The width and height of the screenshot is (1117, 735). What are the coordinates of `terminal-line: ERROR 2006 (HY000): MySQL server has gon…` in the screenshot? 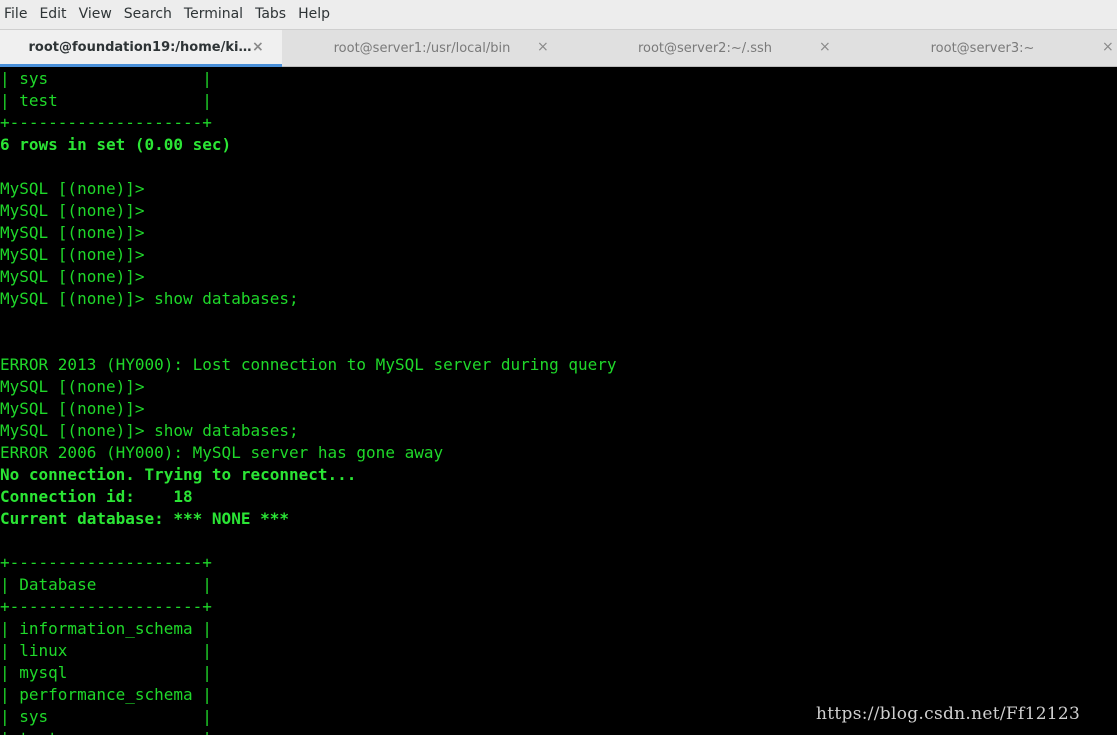 It's located at (222, 452).